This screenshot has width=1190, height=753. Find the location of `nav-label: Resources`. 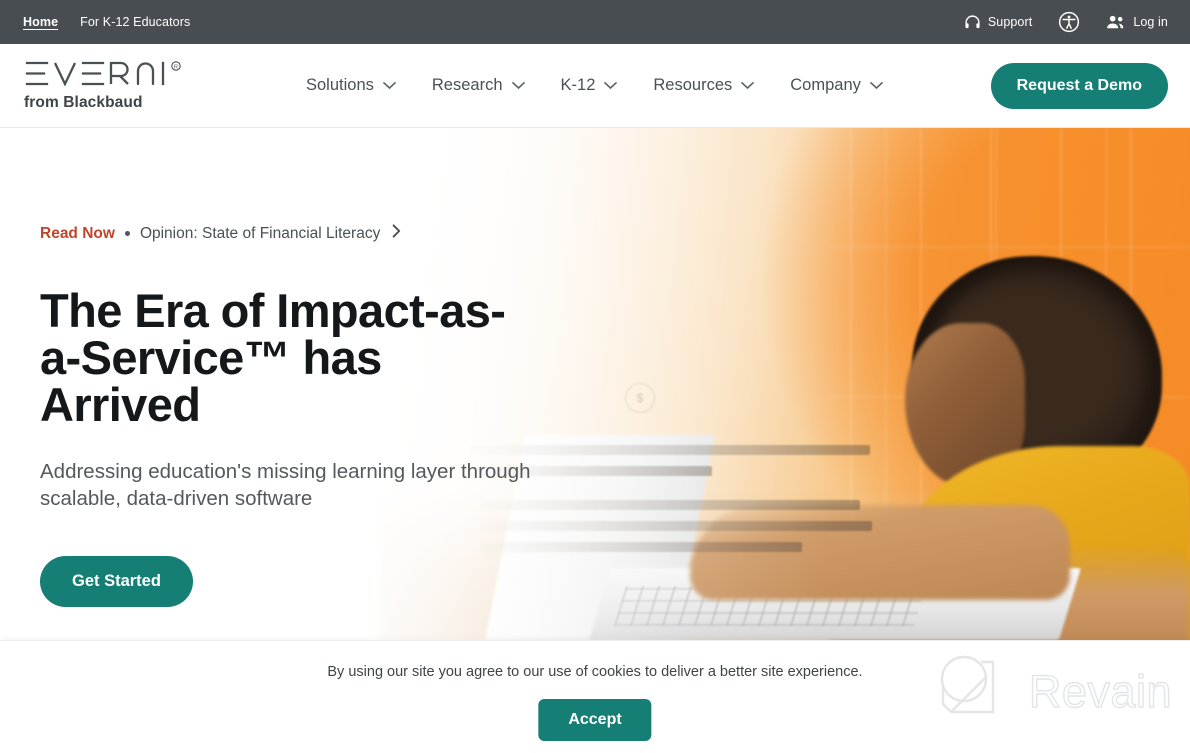

nav-label: Resources is located at coordinates (693, 85).